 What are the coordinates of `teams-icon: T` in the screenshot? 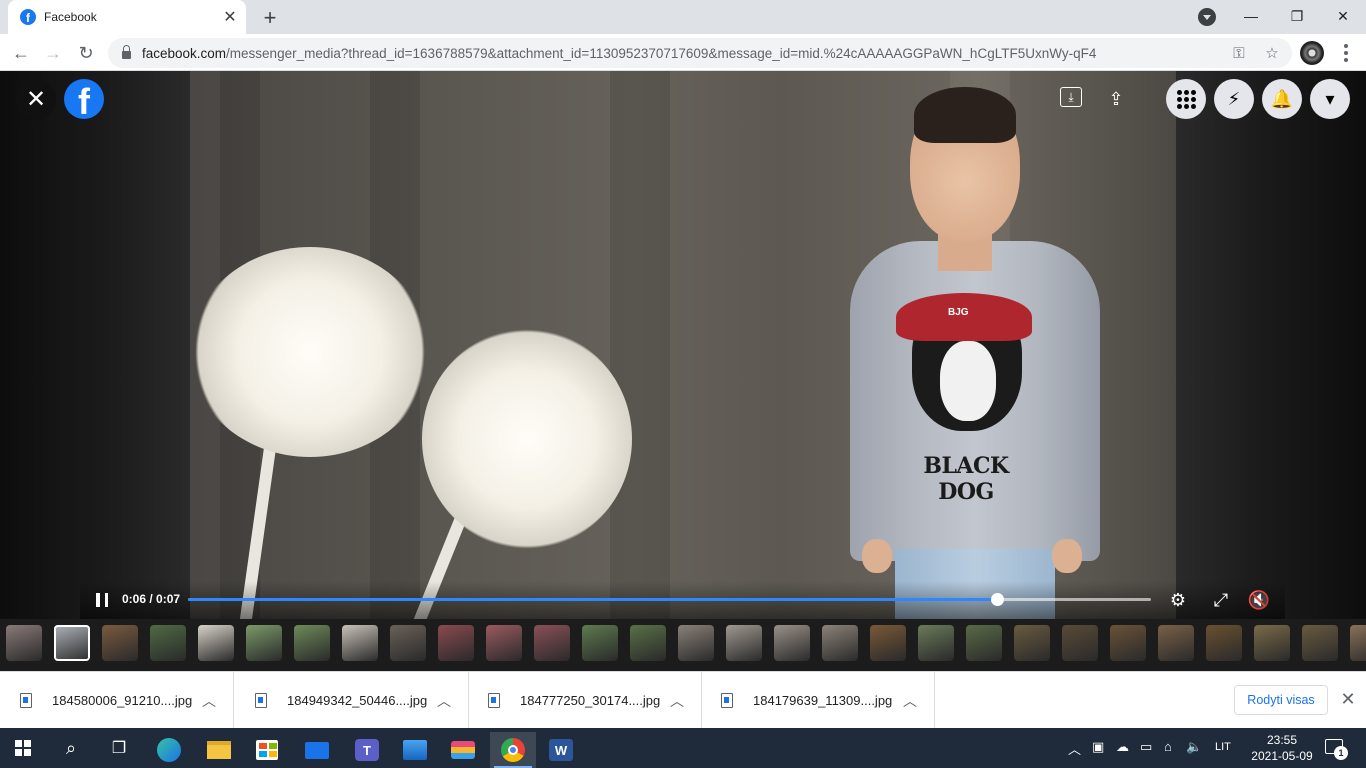 It's located at (367, 750).